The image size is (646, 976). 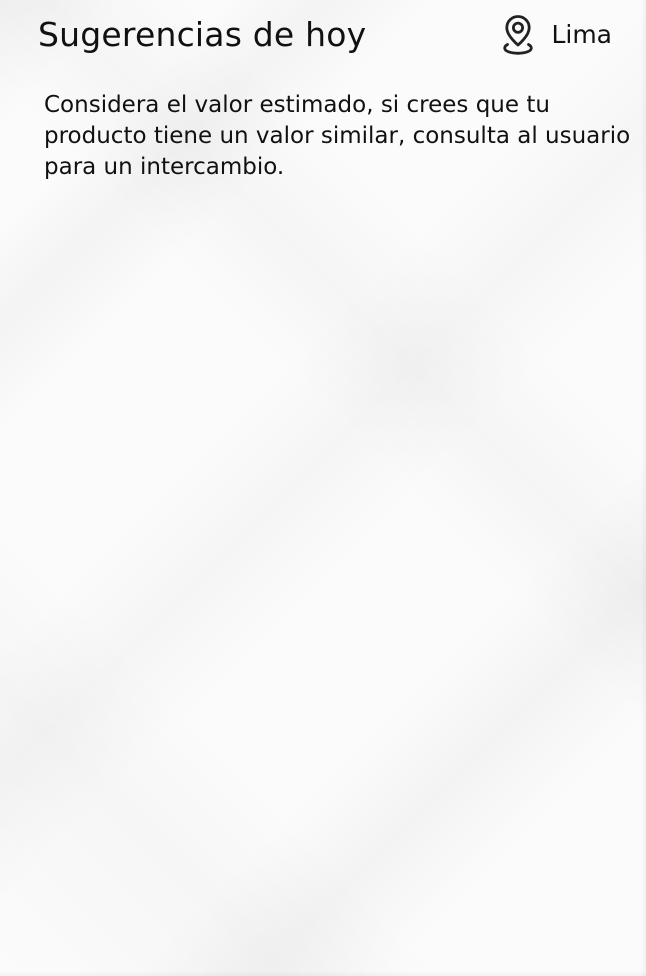 I want to click on page-title: Sugerencias de hoy, so click(x=202, y=34).